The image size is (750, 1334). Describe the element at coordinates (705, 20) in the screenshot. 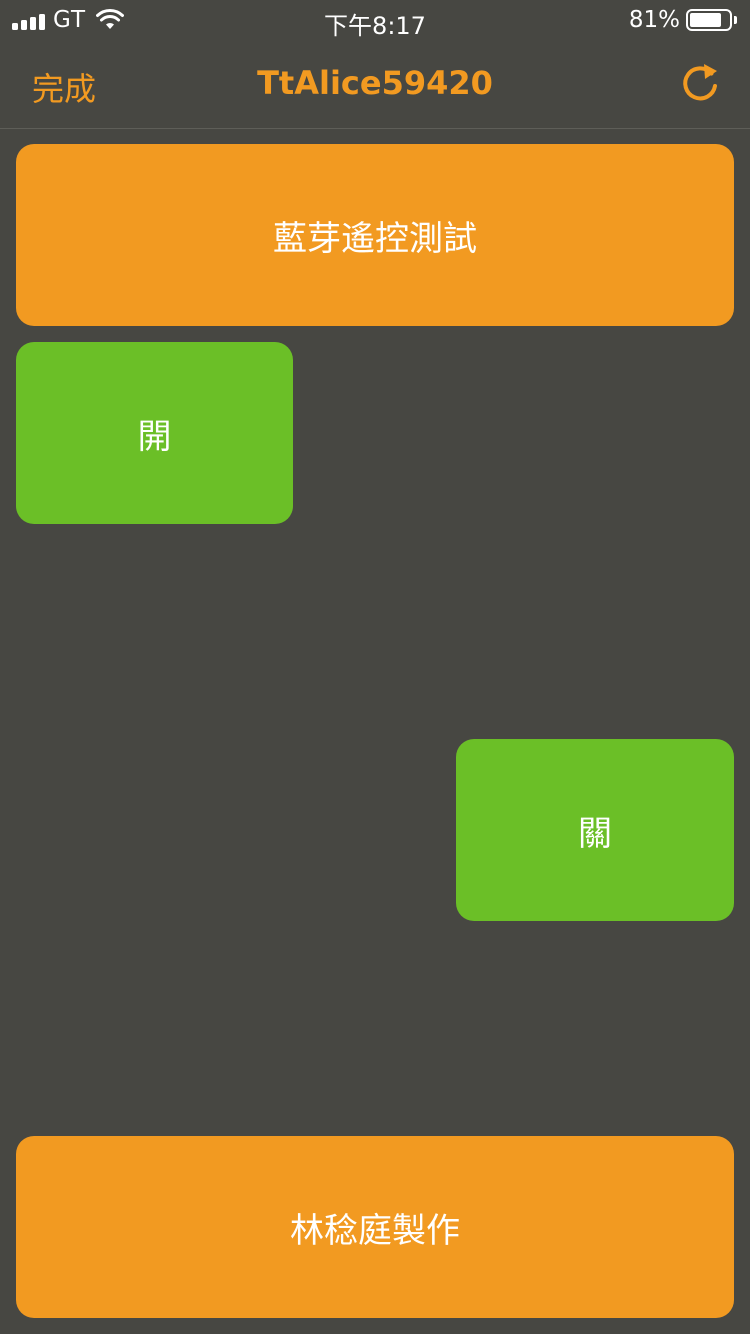

I see `battery-level` at that location.